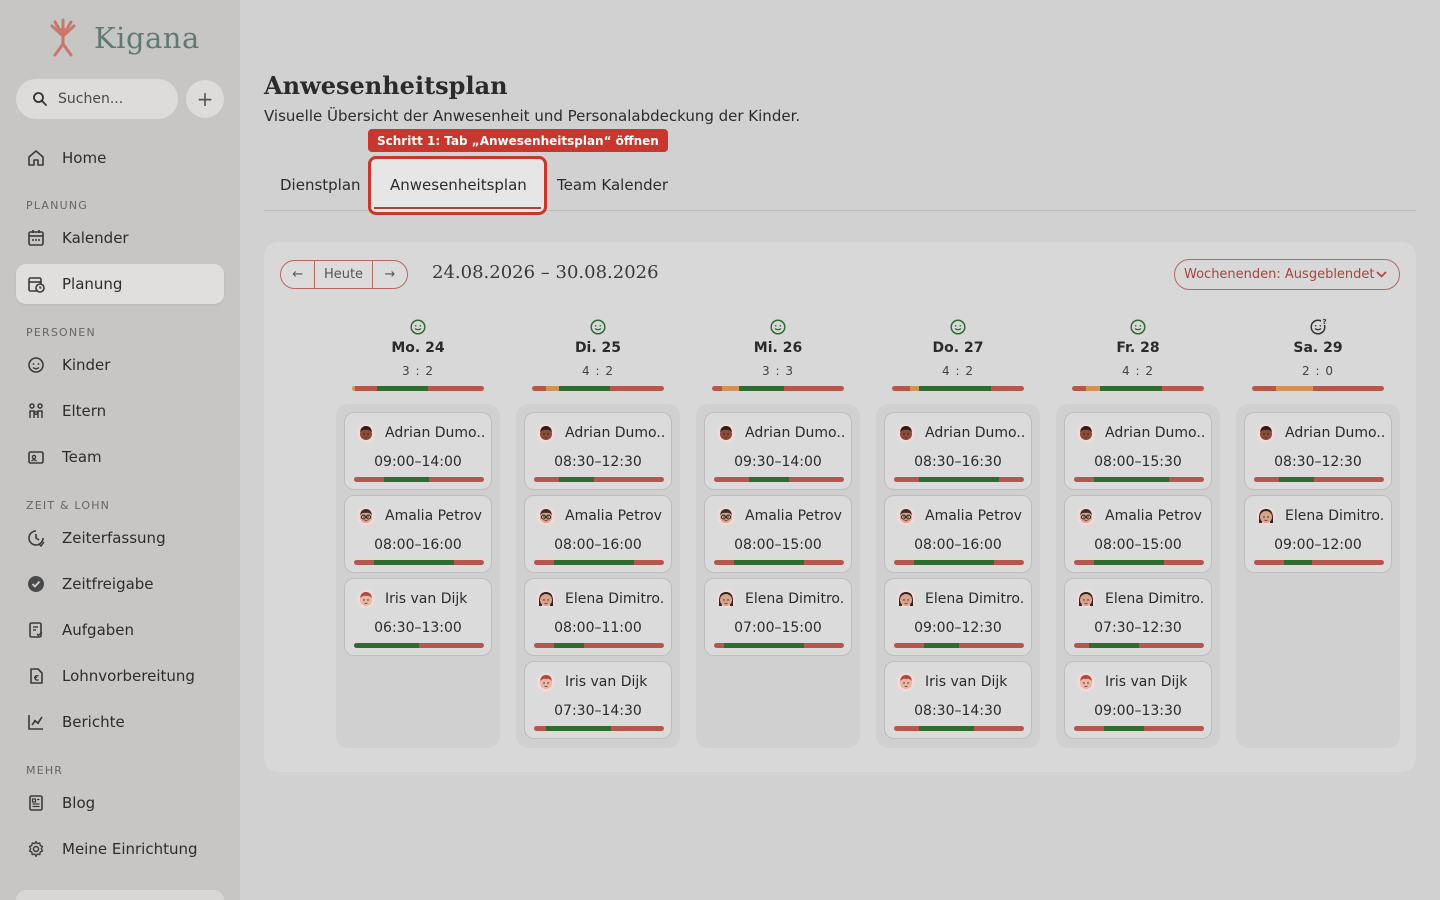  I want to click on attendance-card: Elena Dimitro... 07:30–12:30, so click(1138, 617).